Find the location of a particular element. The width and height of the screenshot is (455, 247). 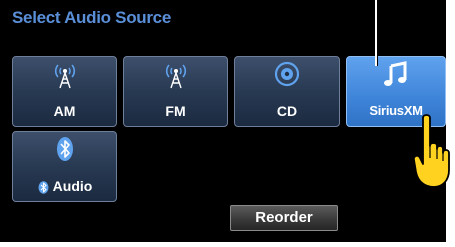

source-tile-am: AM is located at coordinates (64, 91).